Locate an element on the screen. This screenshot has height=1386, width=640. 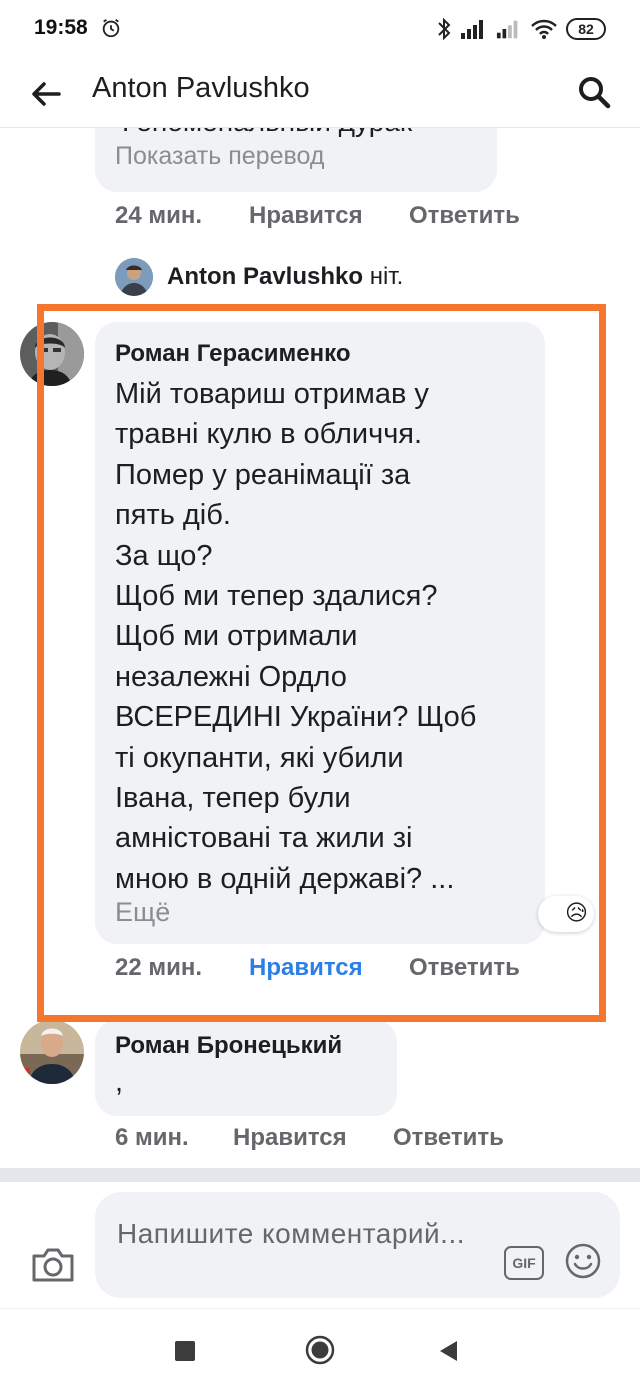
emoji-icon is located at coordinates (583, 1261).